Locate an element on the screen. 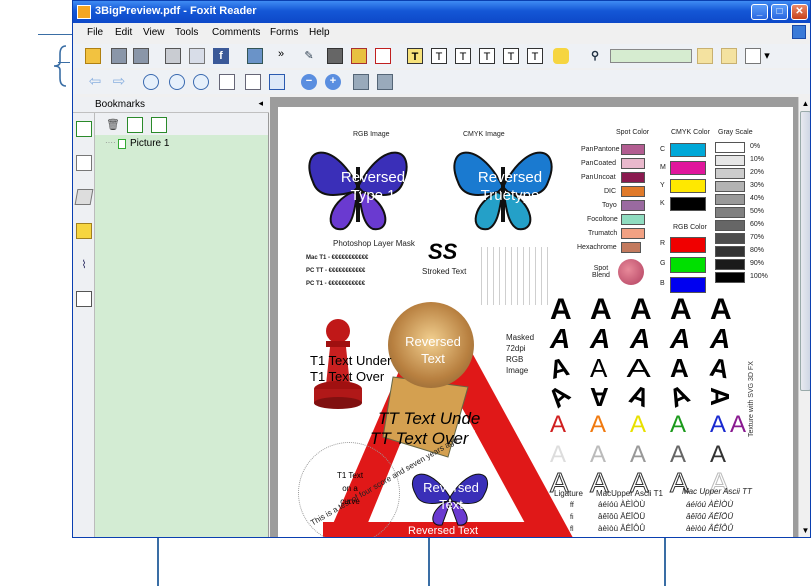 This screenshot has height=586, width=811. expand-bookmark-icon is located at coordinates (159, 125).